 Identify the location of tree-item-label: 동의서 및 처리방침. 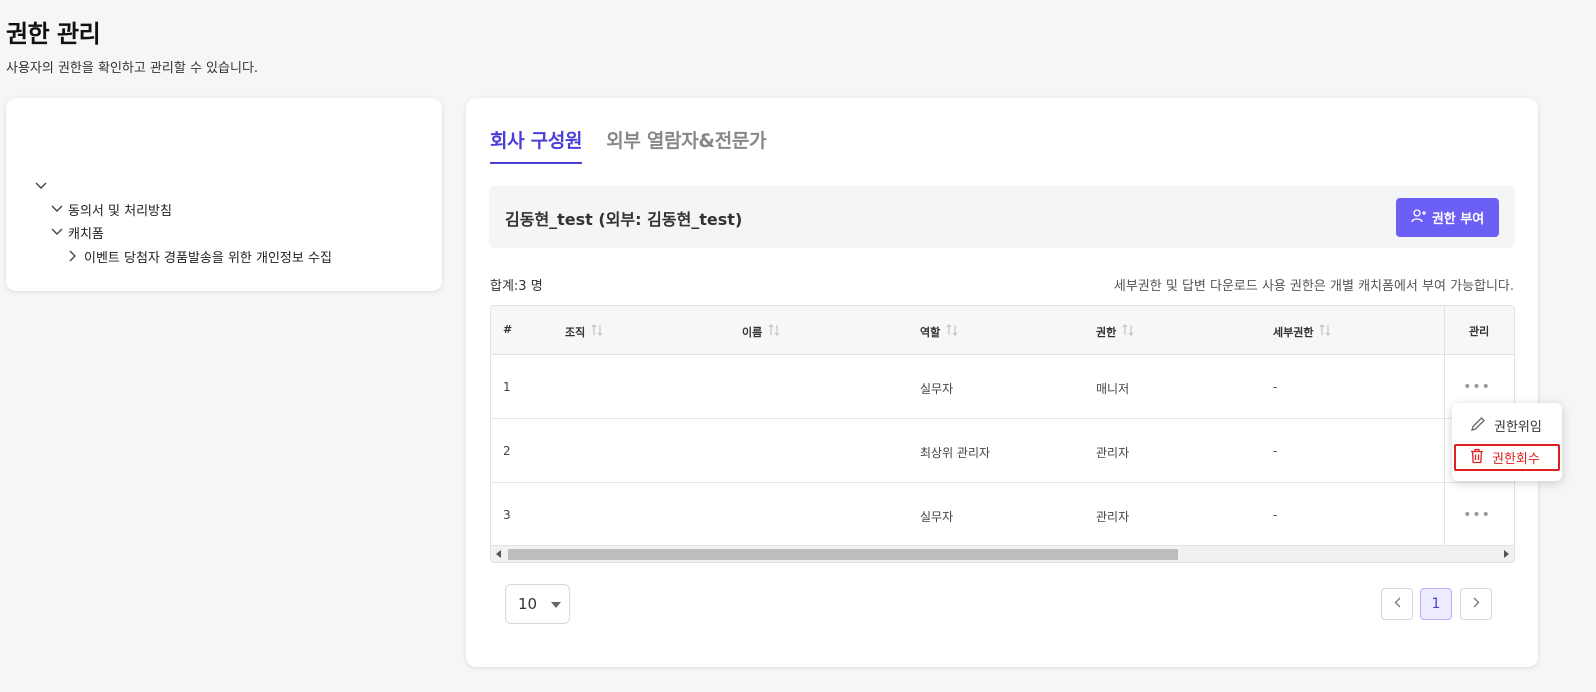
(120, 211).